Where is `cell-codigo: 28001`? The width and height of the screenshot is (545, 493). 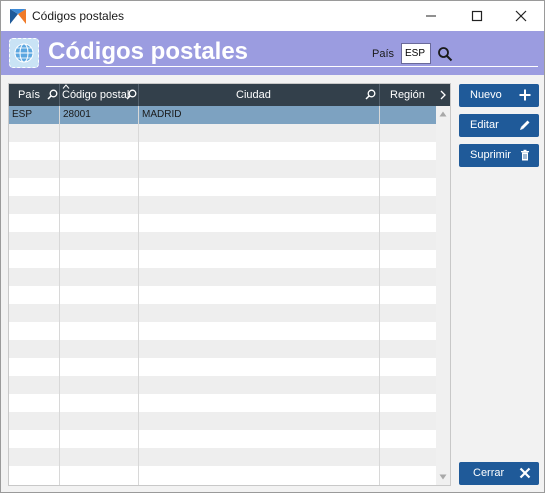
cell-codigo: 28001 is located at coordinates (77, 114).